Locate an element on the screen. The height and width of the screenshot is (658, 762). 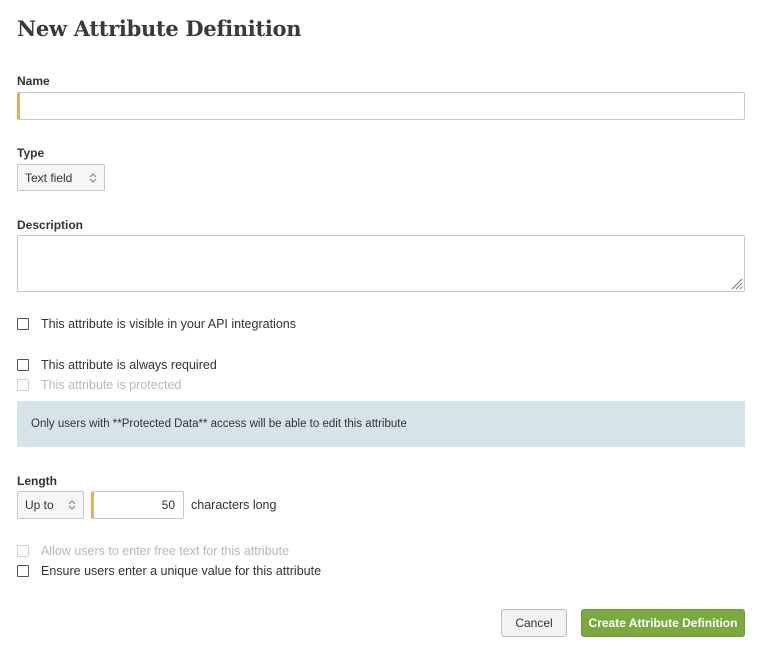
always-required-option: This attribute is always required is located at coordinates (117, 365).